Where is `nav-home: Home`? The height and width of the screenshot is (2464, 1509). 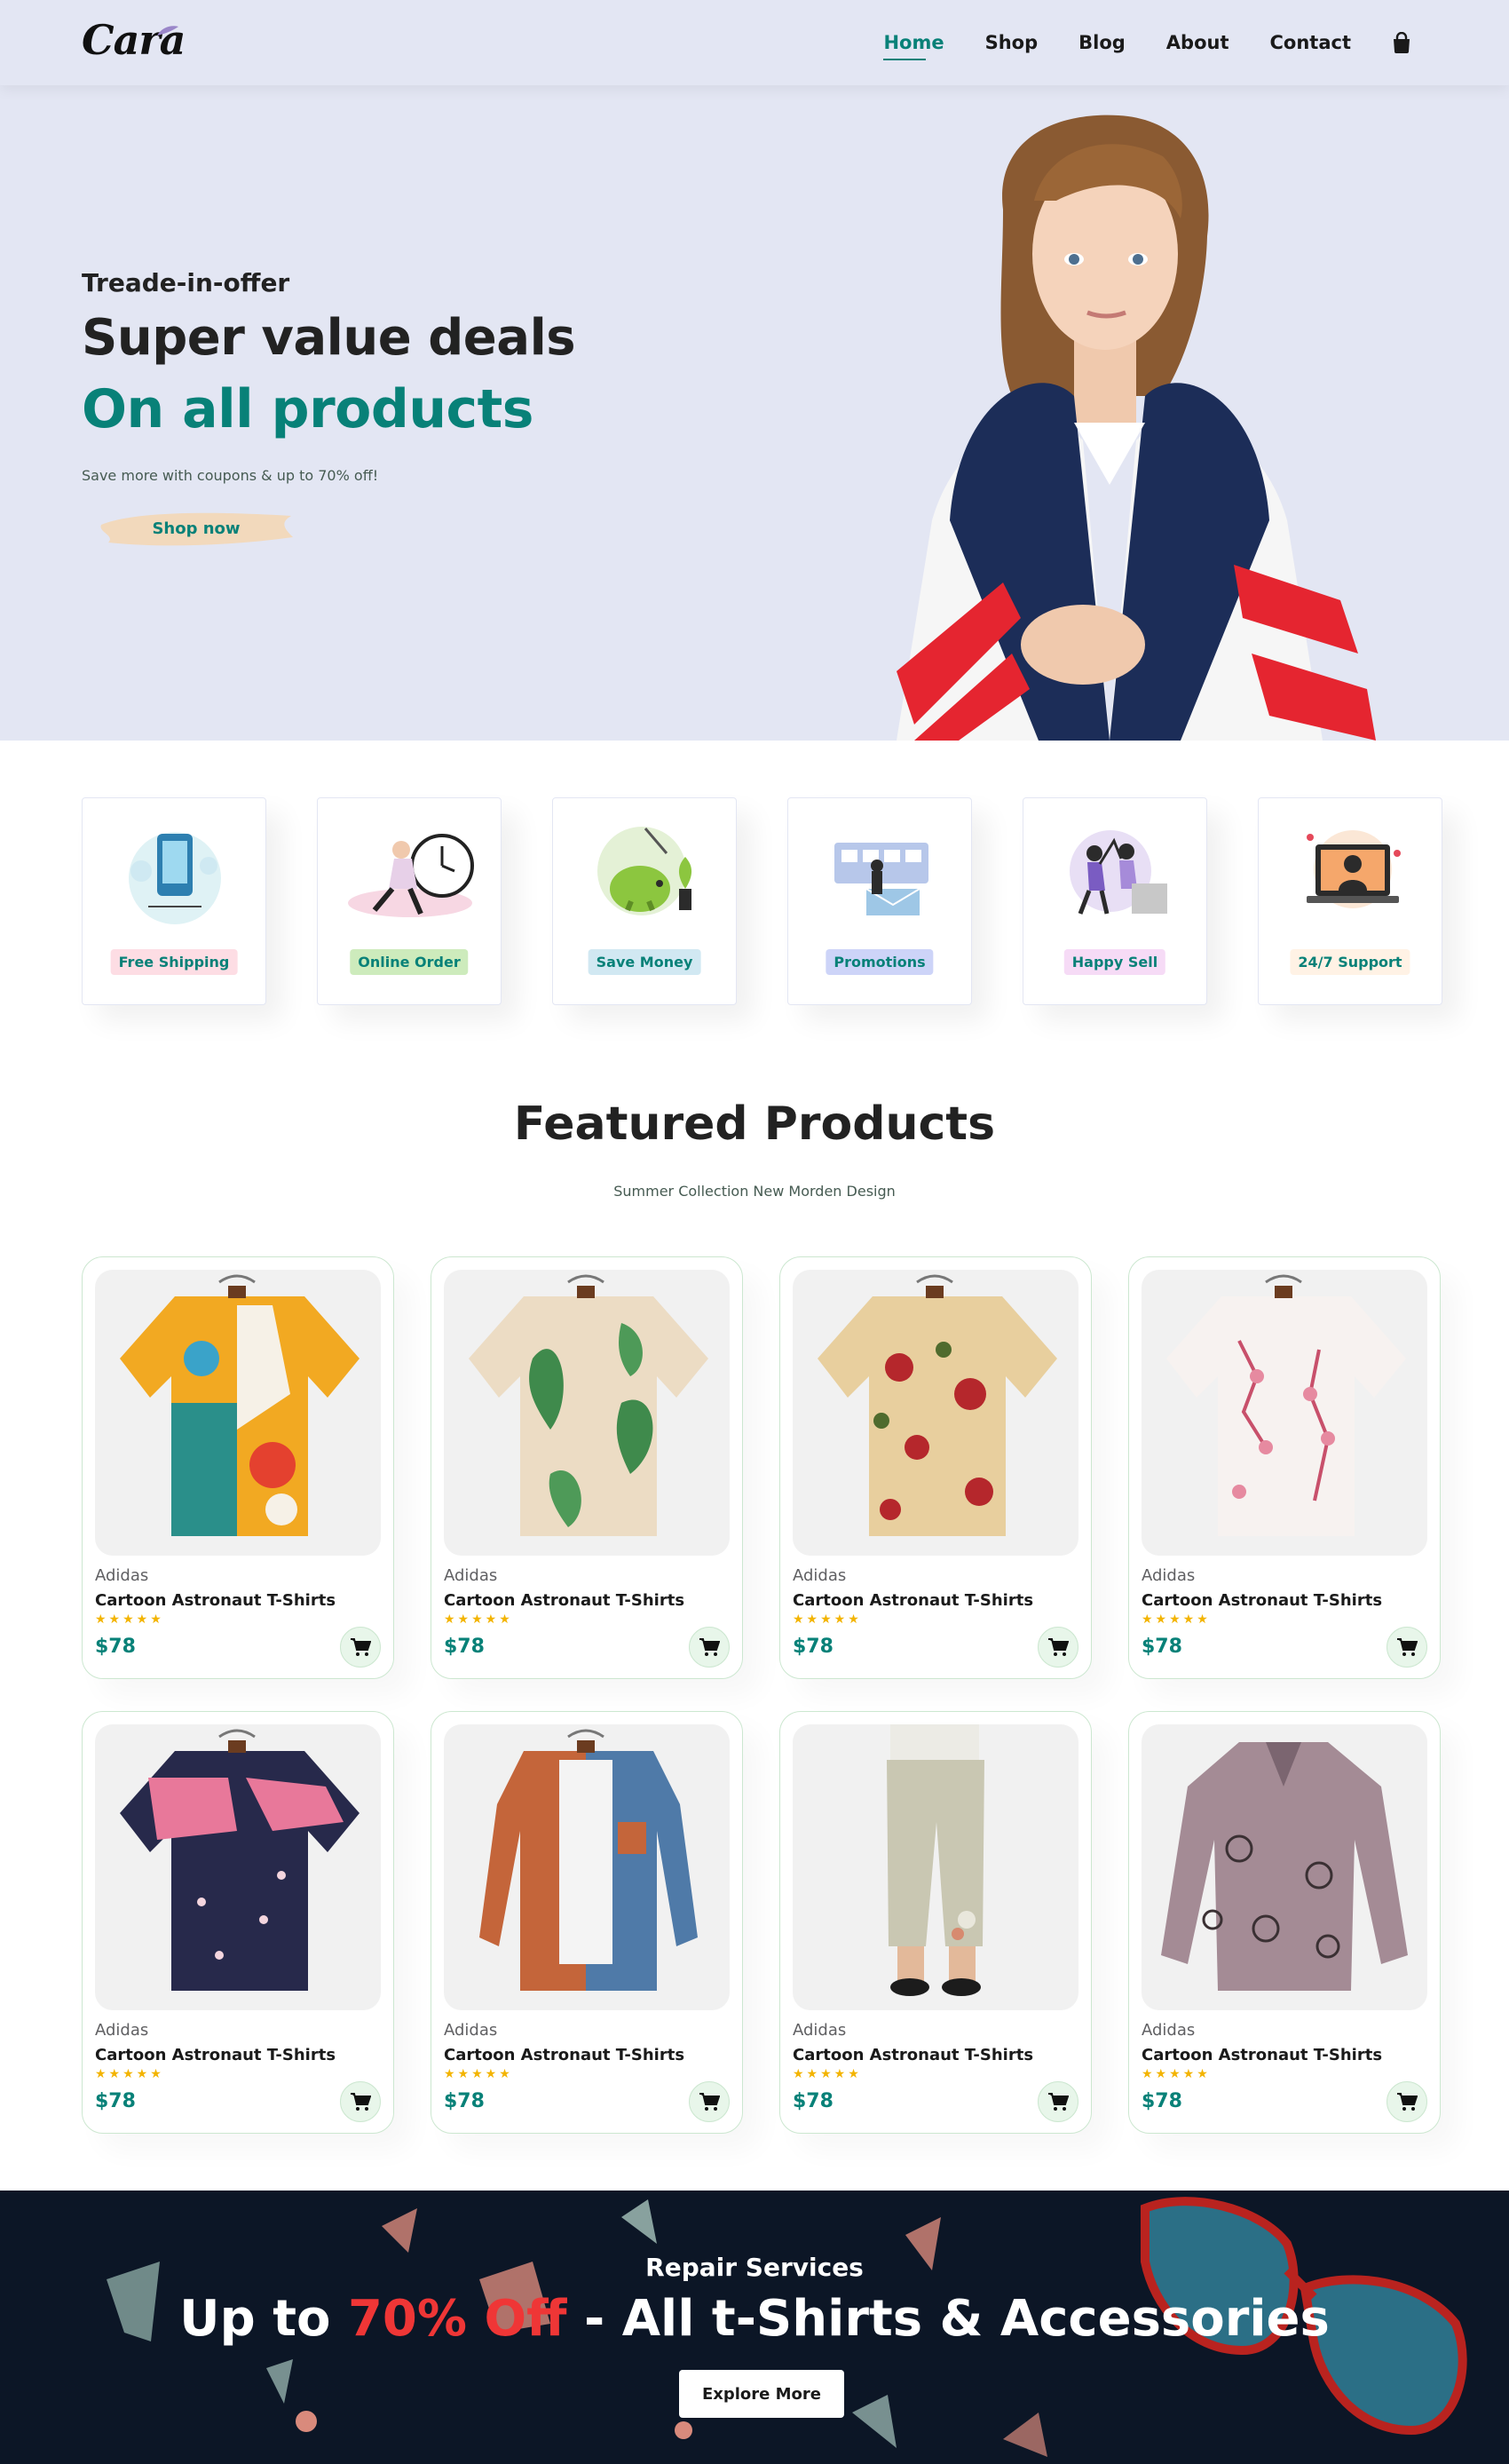
nav-home: Home is located at coordinates (913, 46).